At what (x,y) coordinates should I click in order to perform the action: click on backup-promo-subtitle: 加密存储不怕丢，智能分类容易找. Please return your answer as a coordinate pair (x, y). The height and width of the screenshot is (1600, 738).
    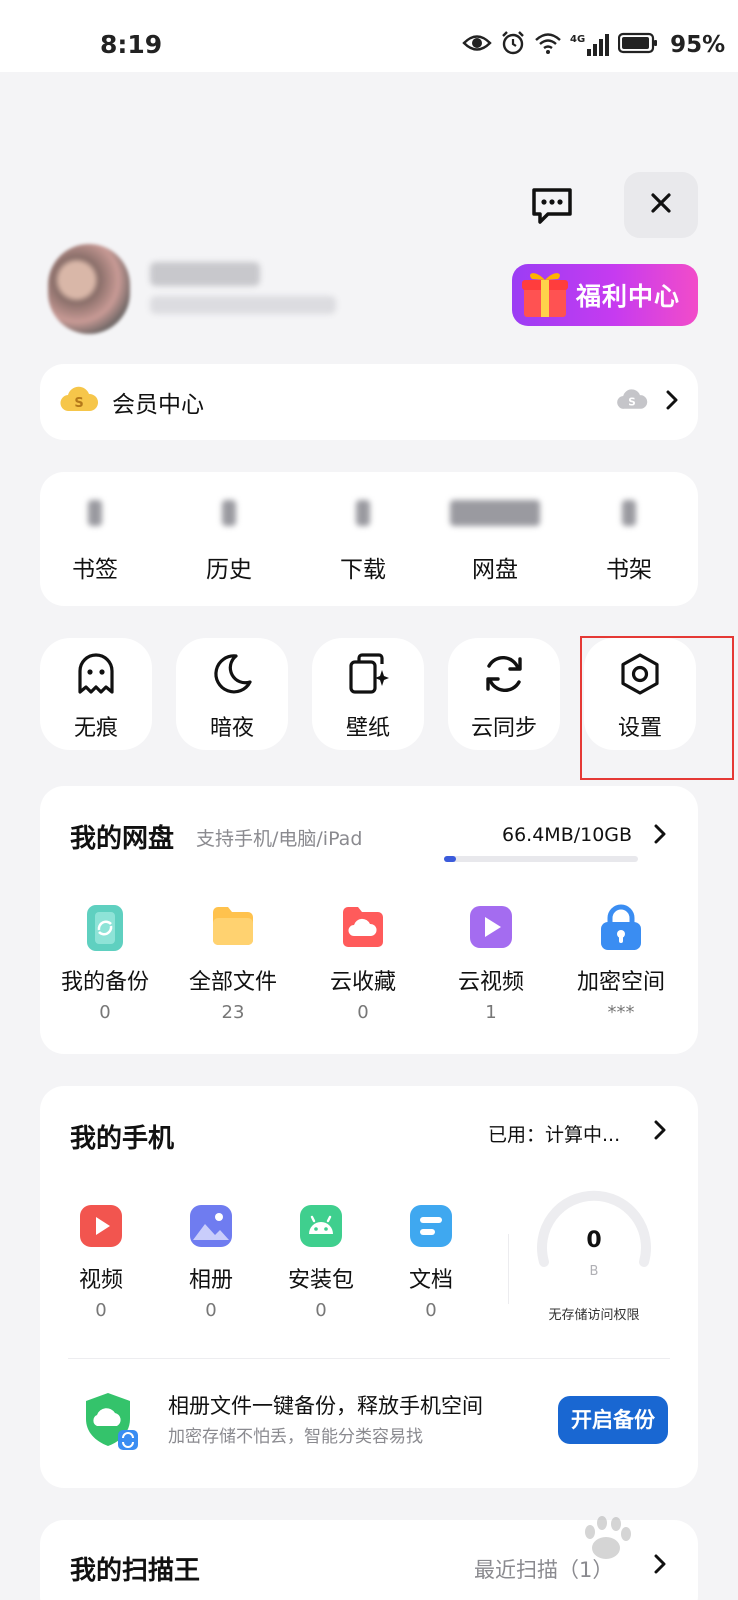
    Looking at the image, I should click on (295, 1437).